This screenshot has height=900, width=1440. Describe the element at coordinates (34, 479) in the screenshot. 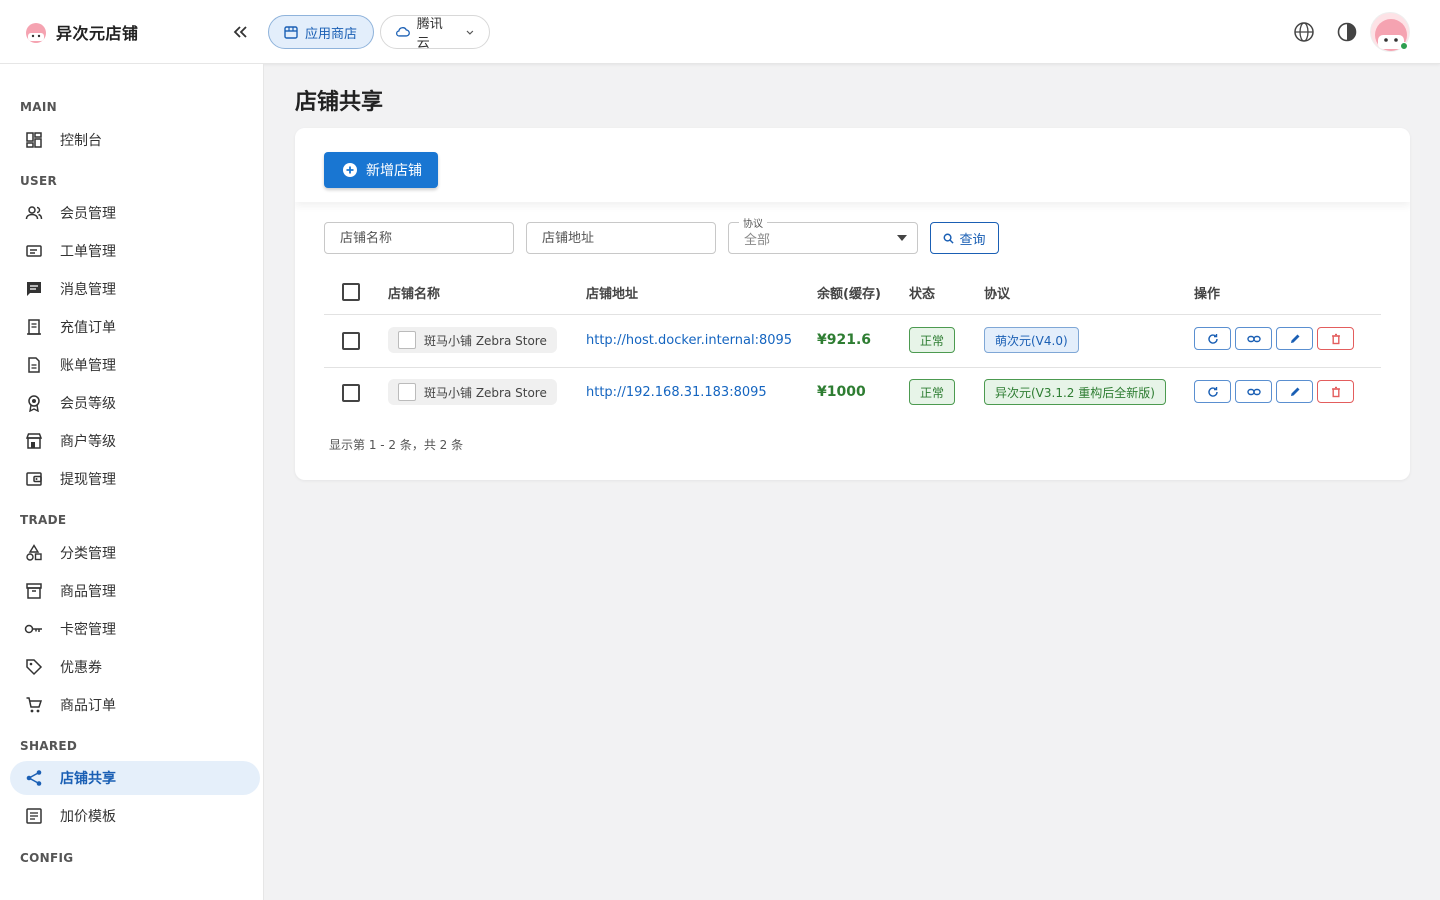

I see `wallet-icon` at that location.